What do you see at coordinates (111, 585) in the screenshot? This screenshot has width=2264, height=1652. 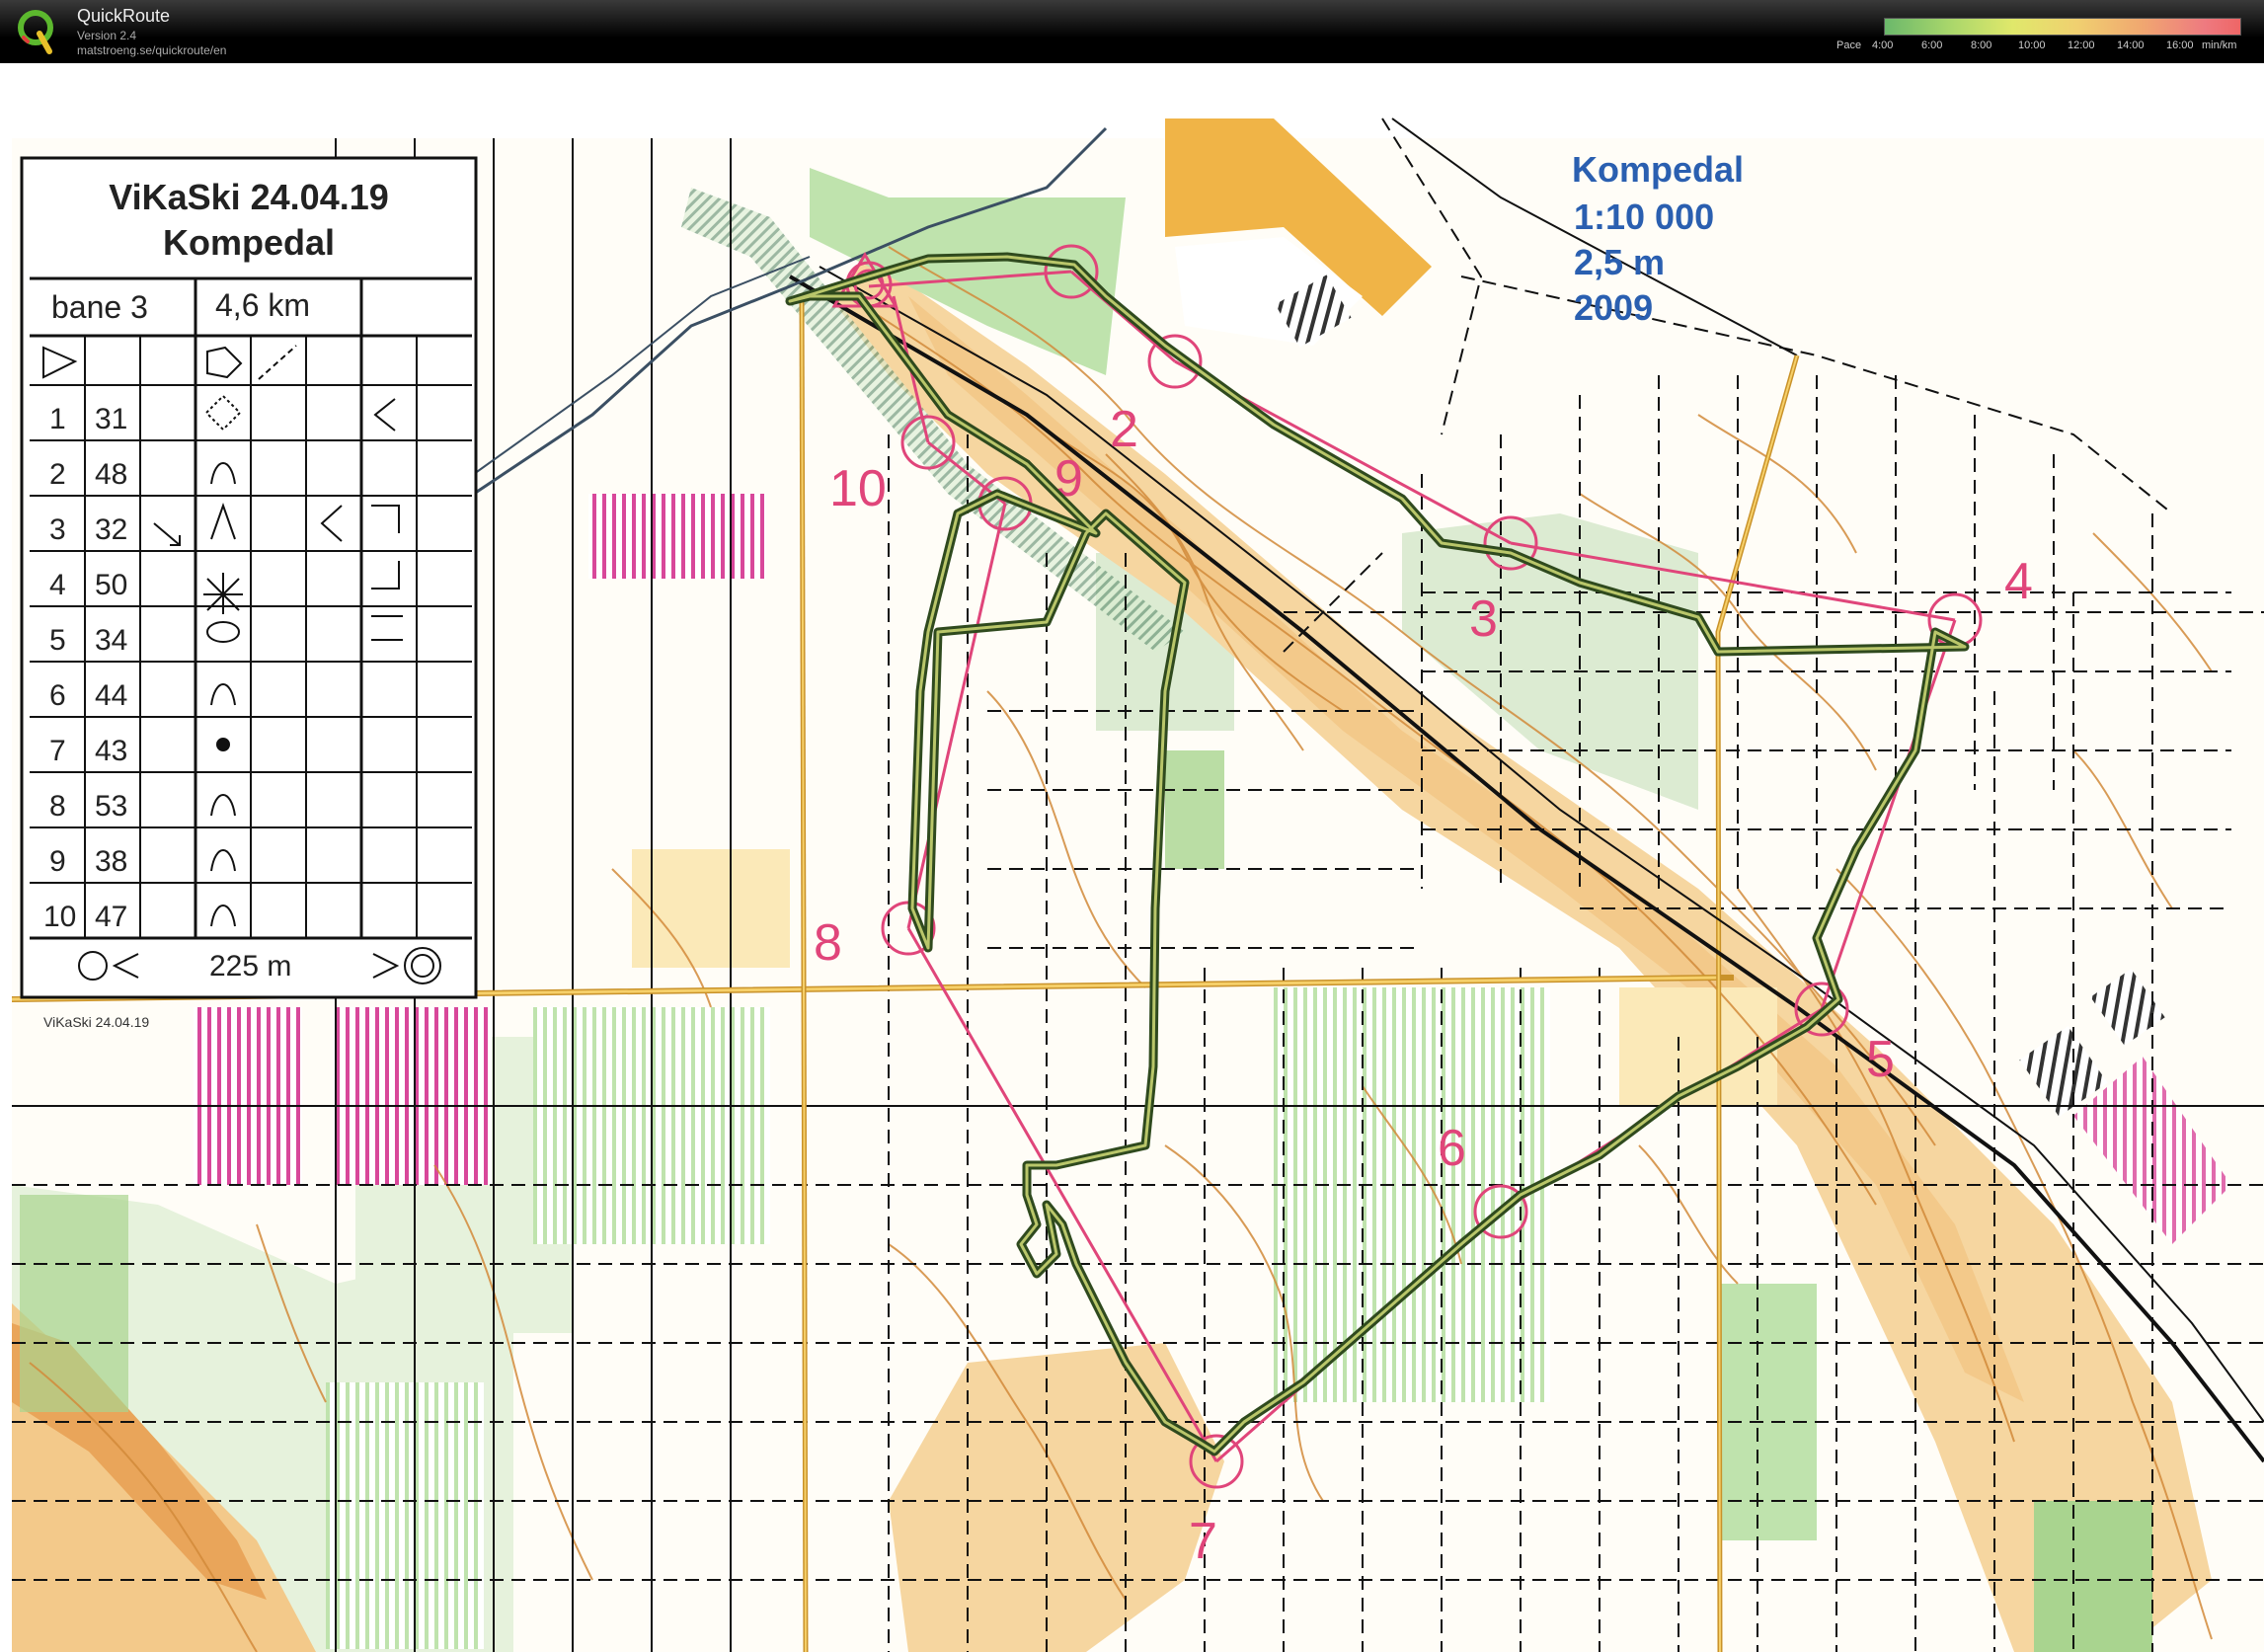 I see `control-row-code: 50` at bounding box center [111, 585].